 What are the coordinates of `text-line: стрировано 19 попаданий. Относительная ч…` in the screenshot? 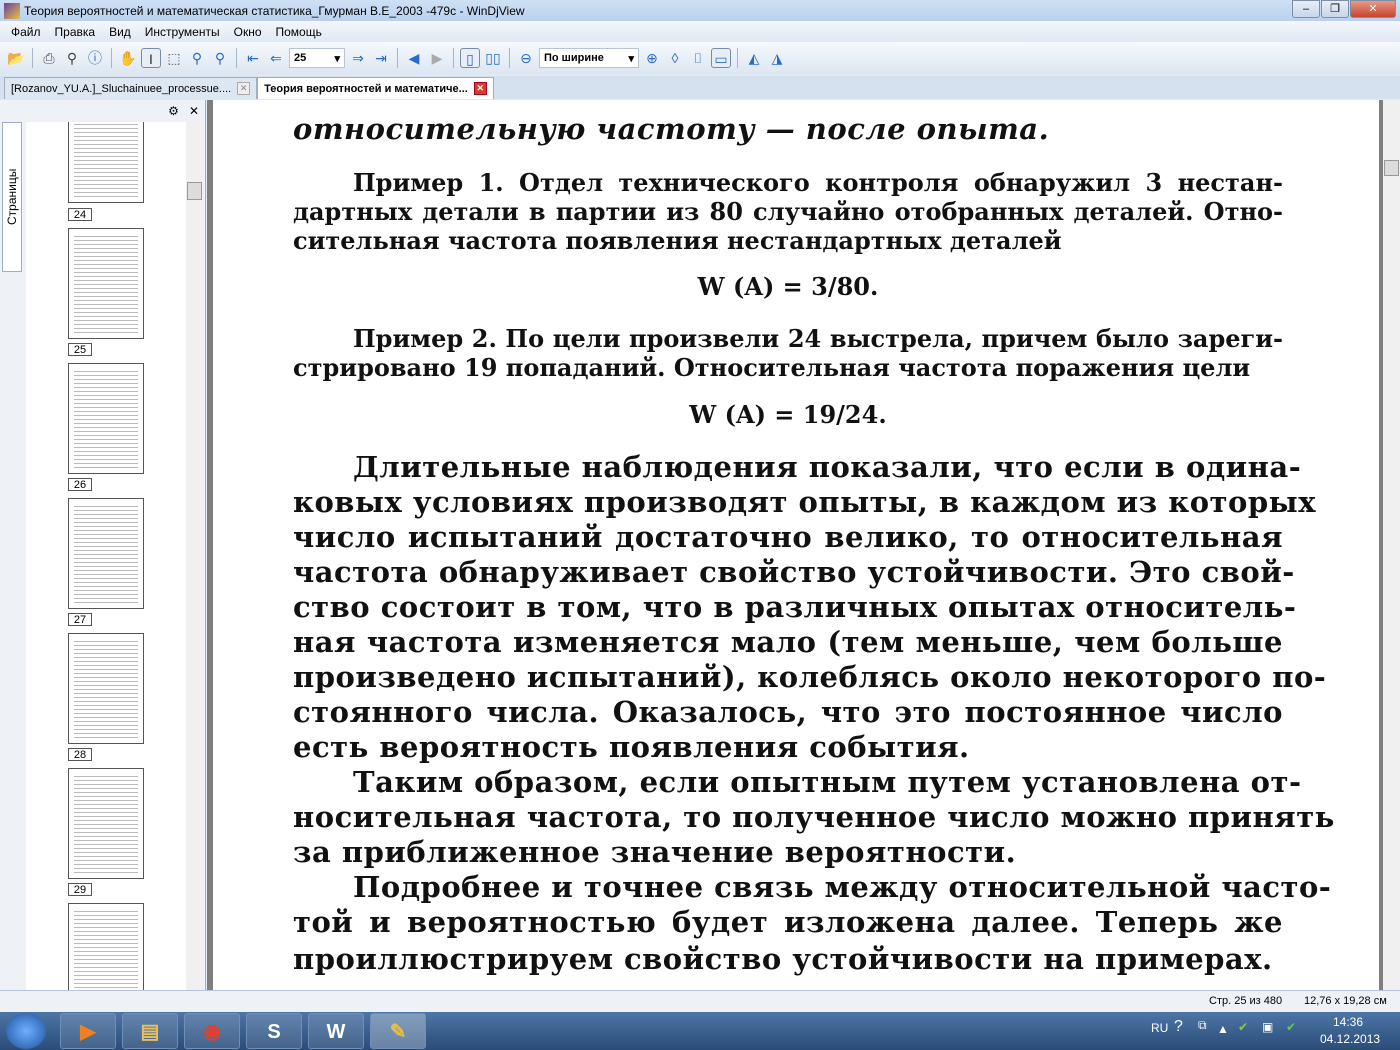 It's located at (772, 367).